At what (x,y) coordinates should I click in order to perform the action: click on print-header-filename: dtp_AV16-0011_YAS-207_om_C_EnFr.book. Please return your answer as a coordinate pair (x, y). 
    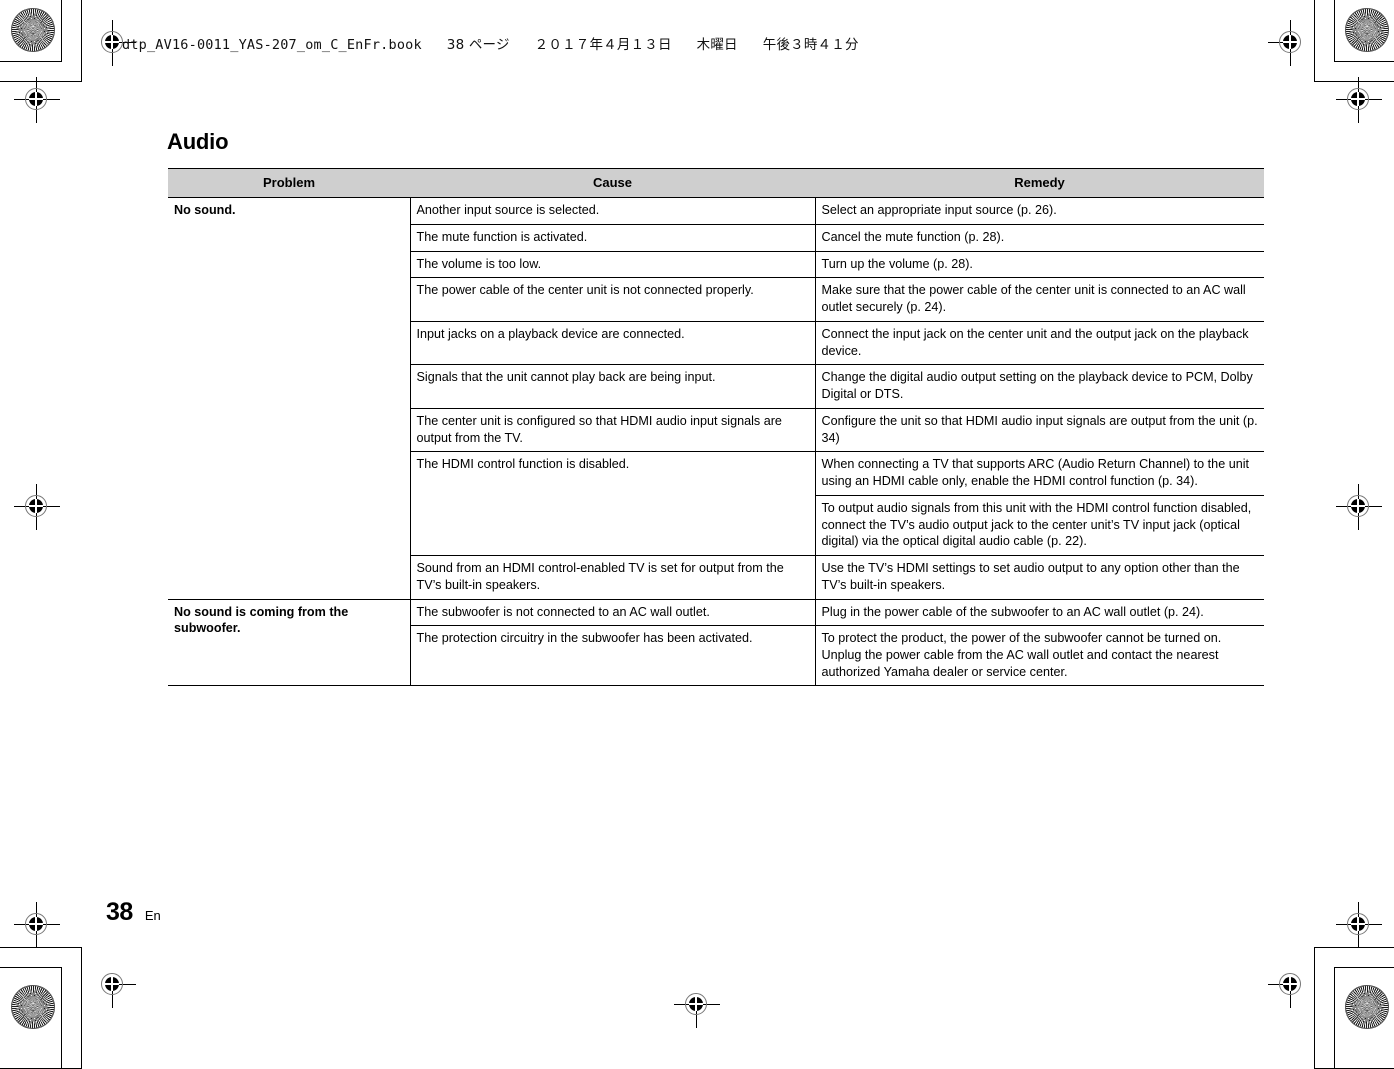
    Looking at the image, I should click on (272, 45).